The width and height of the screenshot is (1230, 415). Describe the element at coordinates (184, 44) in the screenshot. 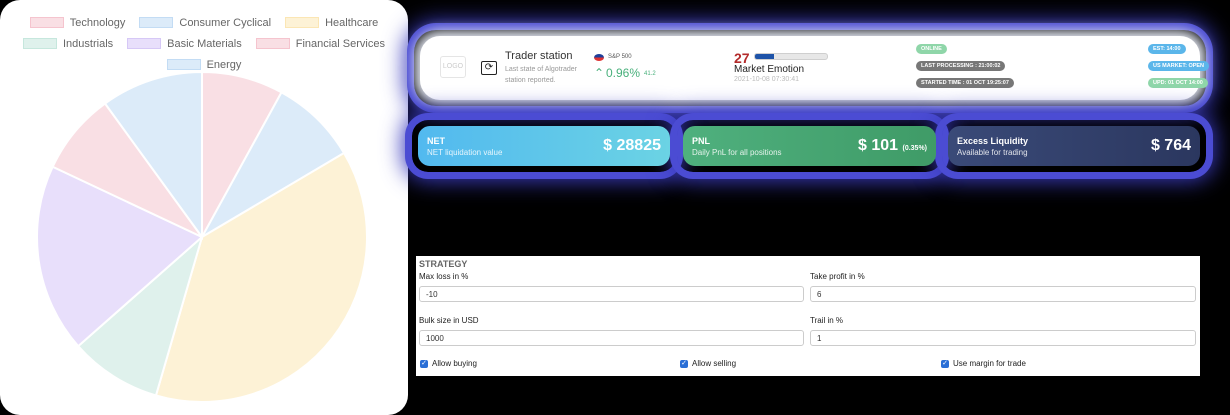

I see `legend-item-basic-materials: Basic Materials` at that location.